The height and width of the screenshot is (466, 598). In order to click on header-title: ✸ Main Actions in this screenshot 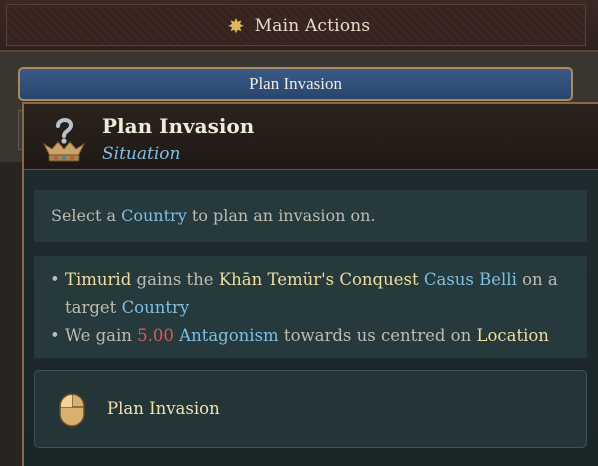, I will do `click(299, 26)`.